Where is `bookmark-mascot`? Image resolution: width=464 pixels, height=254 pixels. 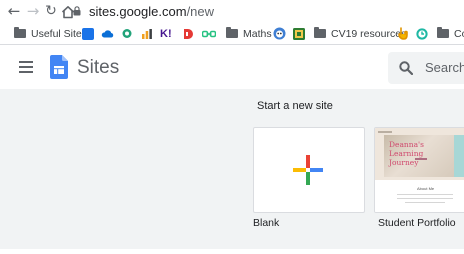
bookmark-mascot is located at coordinates (279, 33).